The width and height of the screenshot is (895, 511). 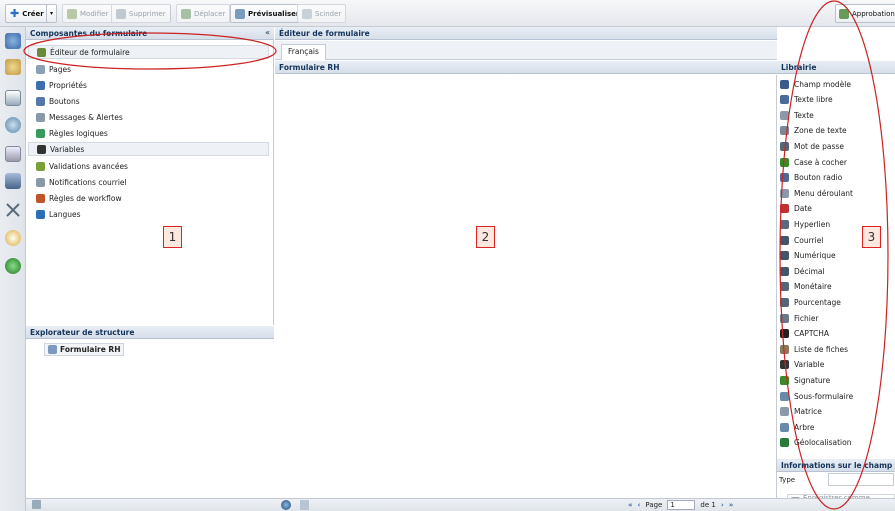 What do you see at coordinates (812, 146) in the screenshot?
I see `library-item: Mot de passe` at bounding box center [812, 146].